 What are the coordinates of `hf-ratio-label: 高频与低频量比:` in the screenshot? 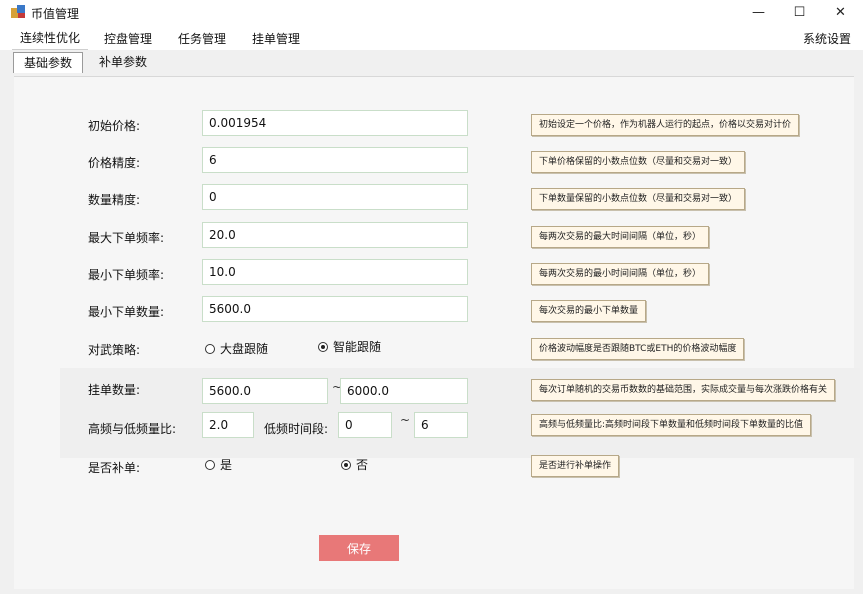 It's located at (132, 429).